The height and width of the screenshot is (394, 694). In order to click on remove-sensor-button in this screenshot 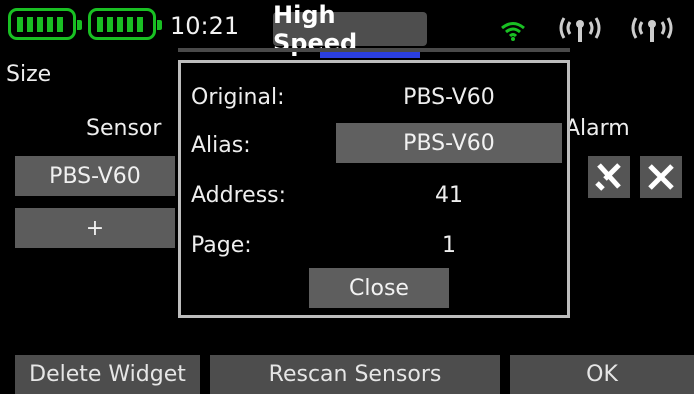, I will do `click(661, 177)`.